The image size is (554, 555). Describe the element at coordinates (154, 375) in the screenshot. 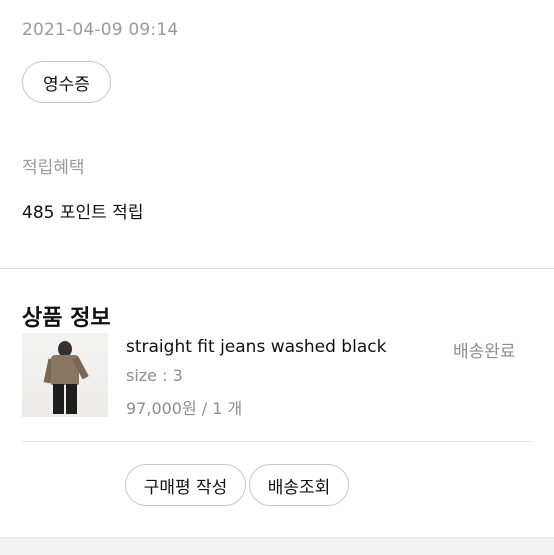

I see `product-size: size : 3` at that location.